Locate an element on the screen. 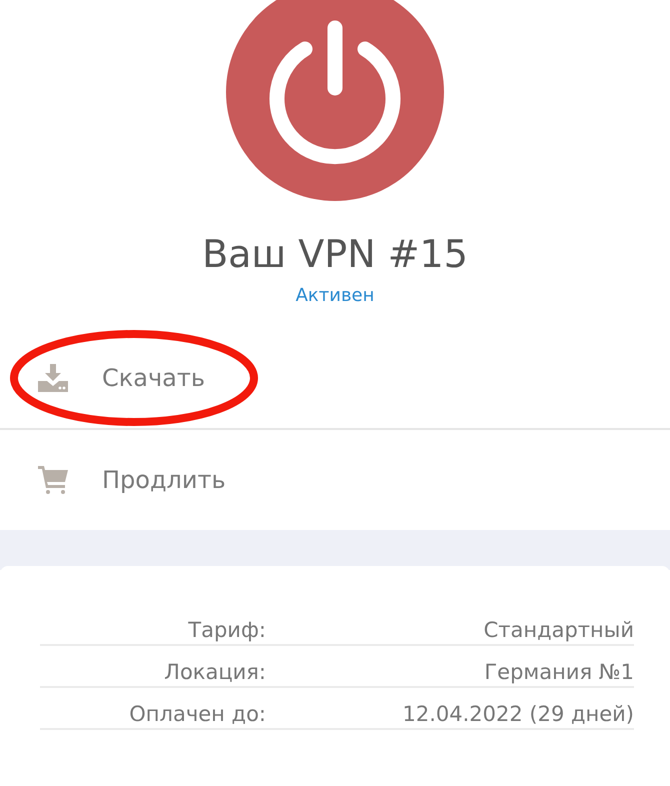  detail-label: Тариф: is located at coordinates (226, 630).